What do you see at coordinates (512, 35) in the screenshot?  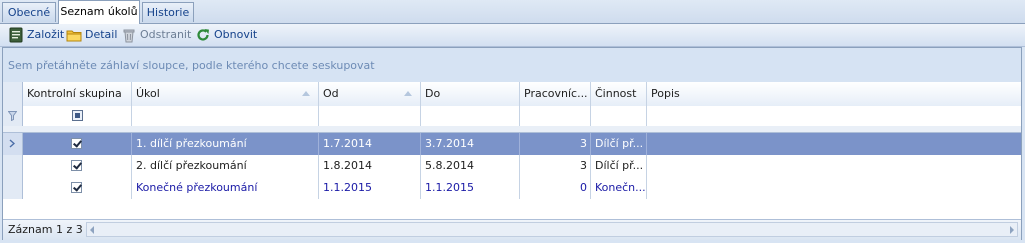 I see `toolbar: Založit Detail Odstranit Obnovit` at bounding box center [512, 35].